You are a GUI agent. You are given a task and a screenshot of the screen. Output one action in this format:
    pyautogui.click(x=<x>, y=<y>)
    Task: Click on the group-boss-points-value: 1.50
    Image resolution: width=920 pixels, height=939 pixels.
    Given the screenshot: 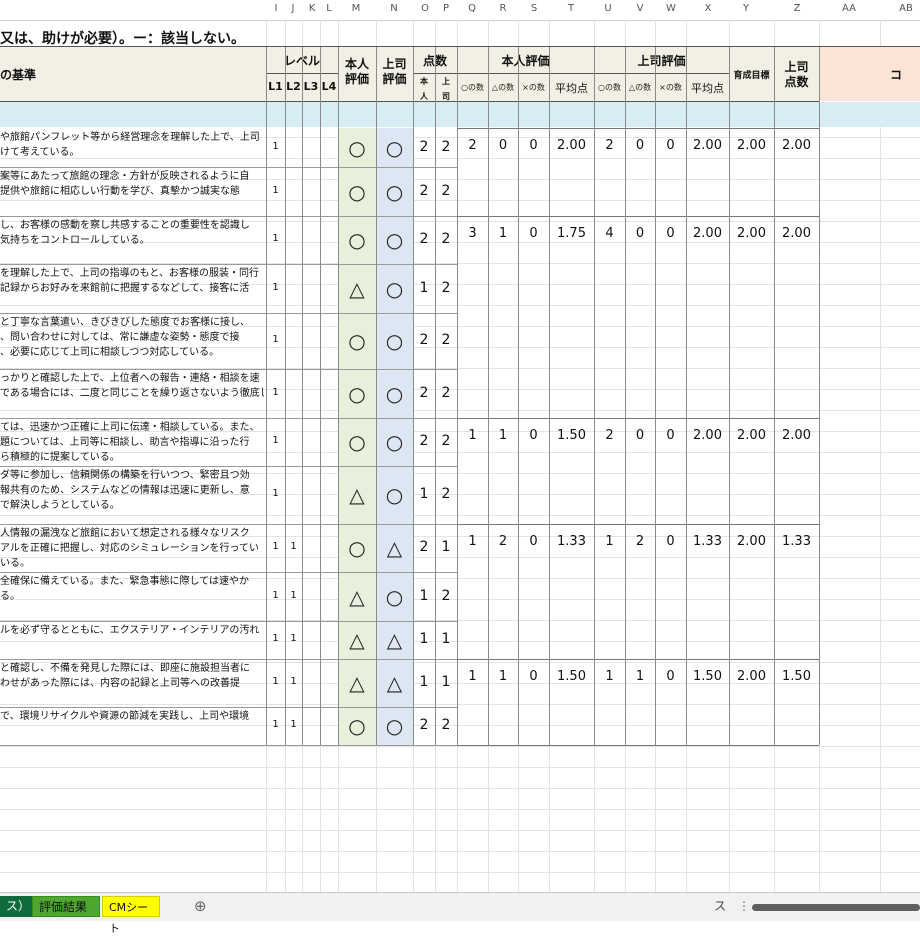 What is the action you would take?
    pyautogui.click(x=796, y=676)
    